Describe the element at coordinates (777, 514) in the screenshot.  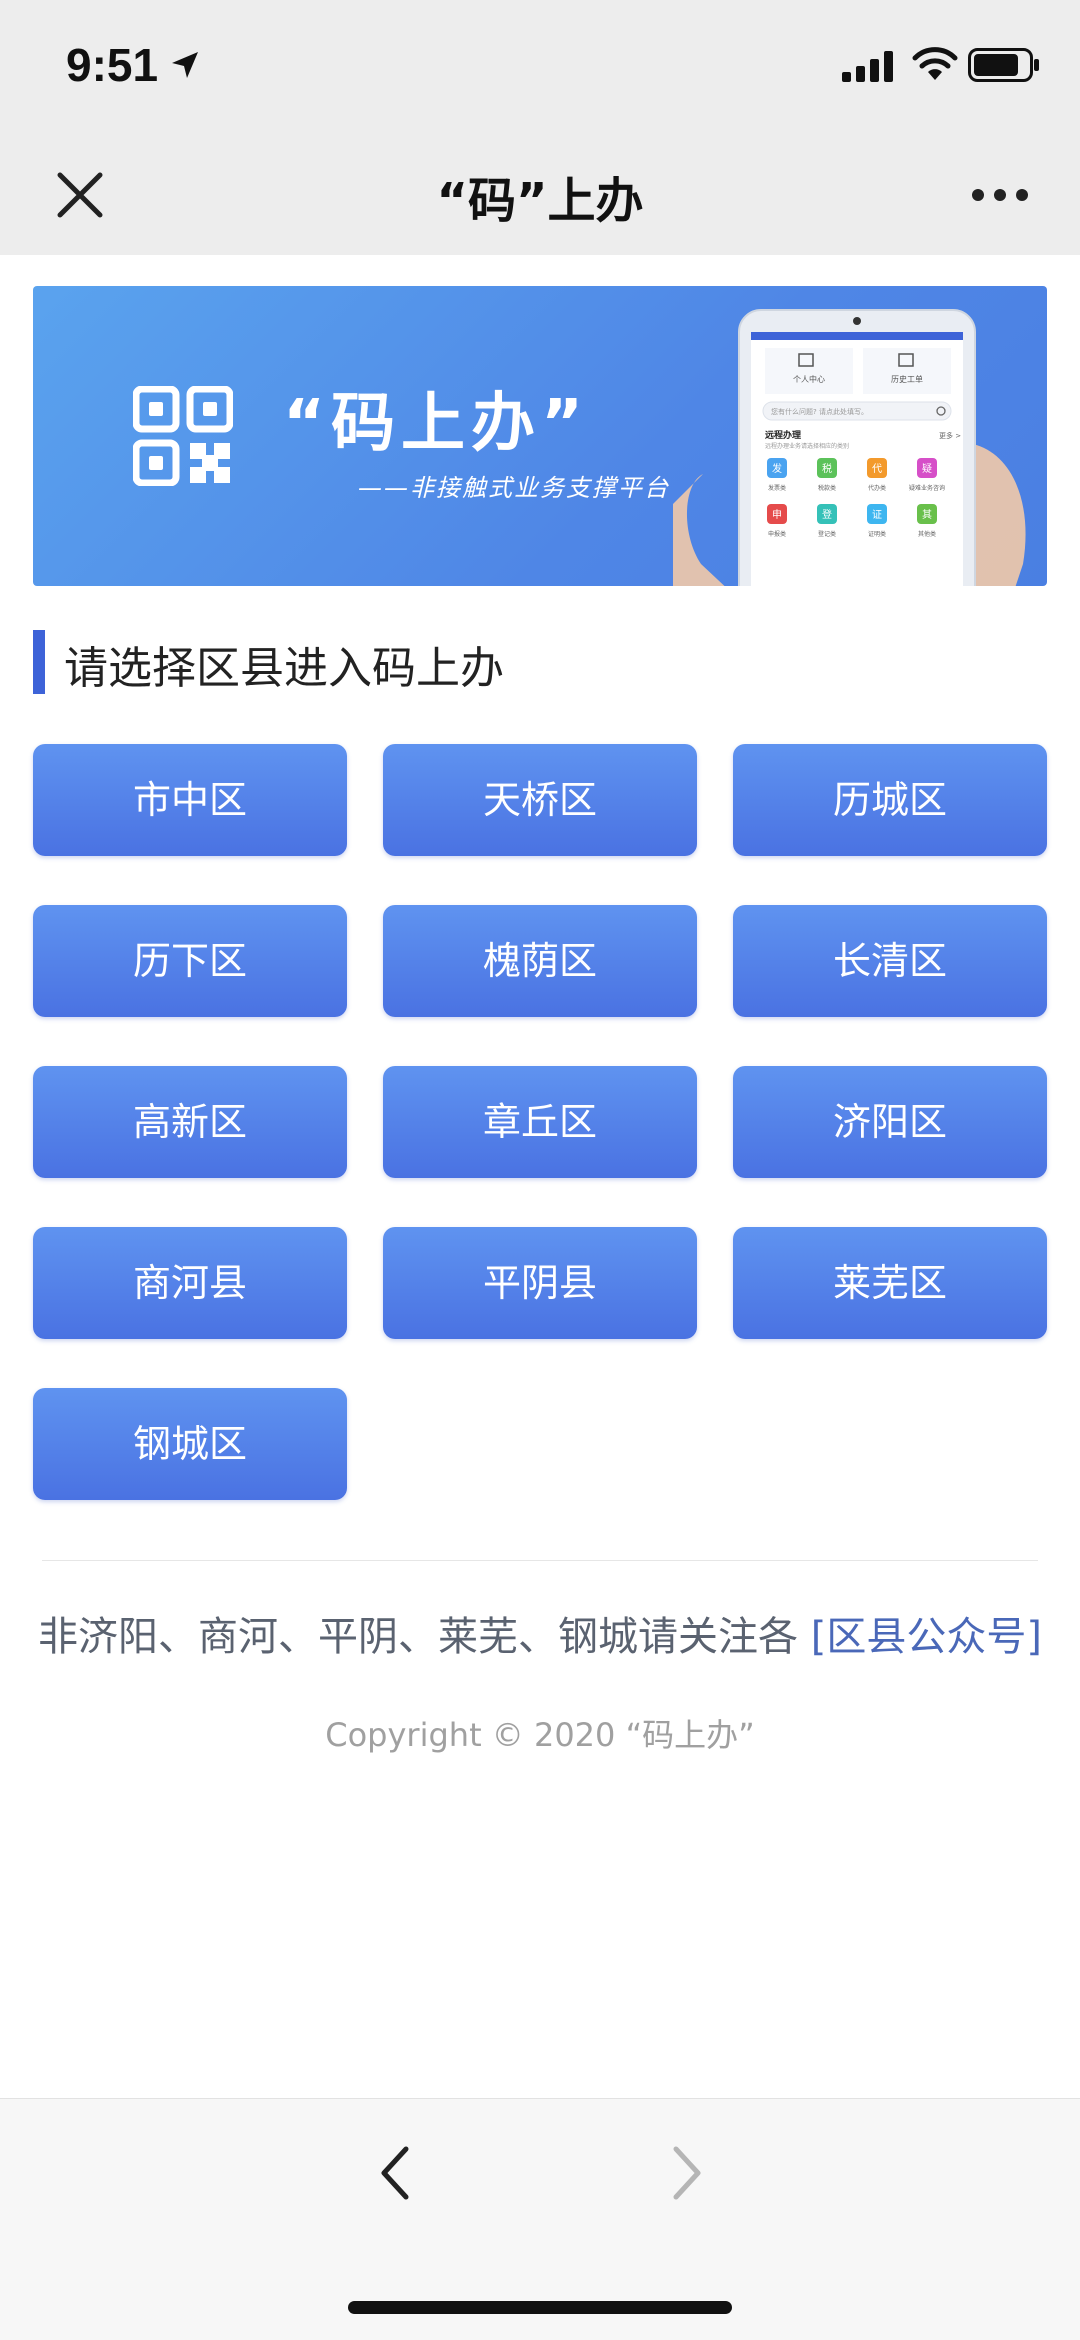
I see `phone-app-glyph: 申` at that location.